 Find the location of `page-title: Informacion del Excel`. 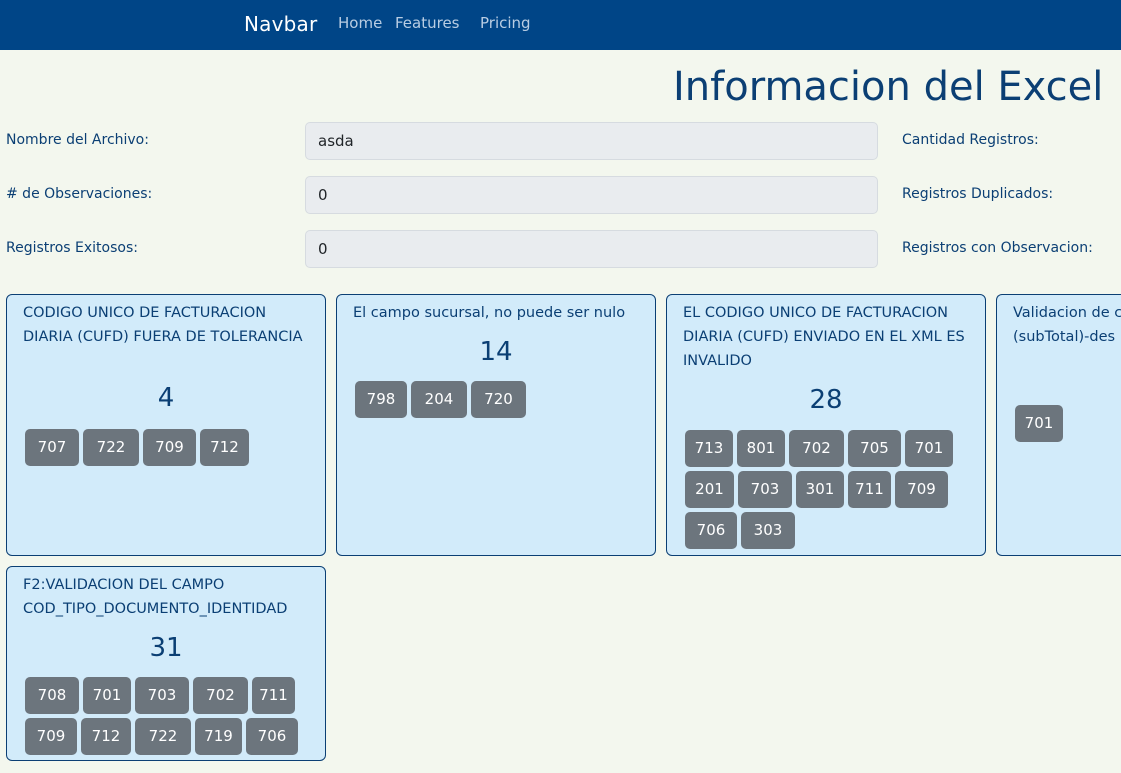

page-title: Informacion del Excel is located at coordinates (888, 87).